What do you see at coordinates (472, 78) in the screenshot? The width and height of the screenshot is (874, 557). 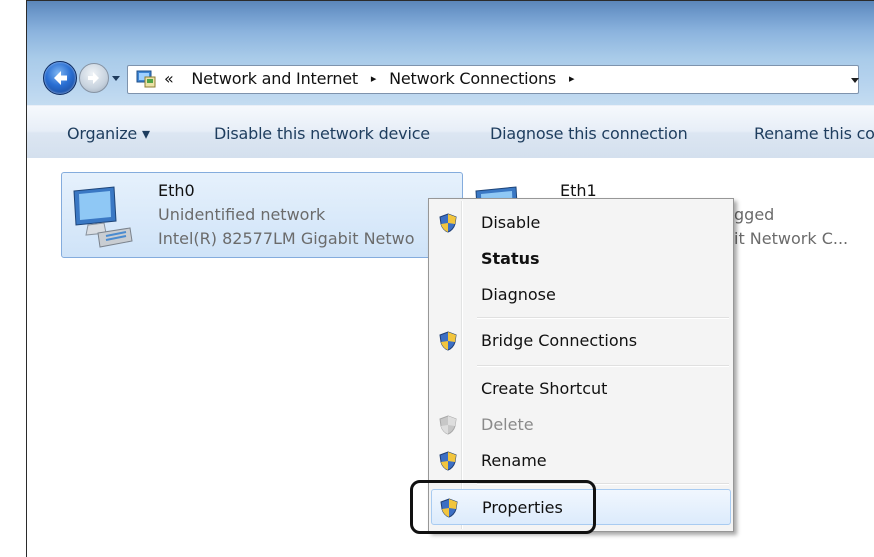 I see `breadcrumb-network-connections: Network Connections` at bounding box center [472, 78].